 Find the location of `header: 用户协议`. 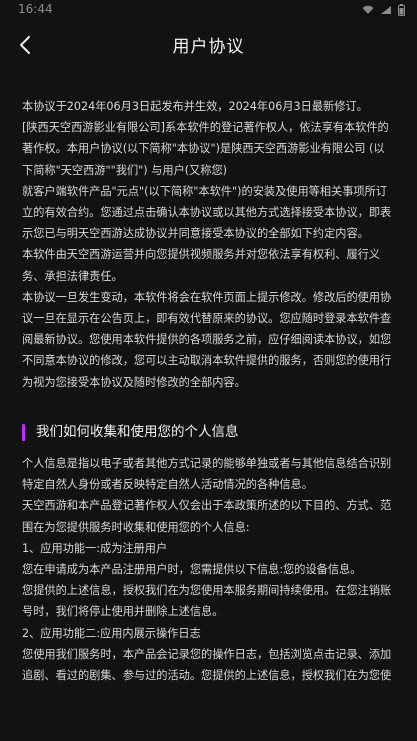

header: 用户协议 is located at coordinates (208, 45).